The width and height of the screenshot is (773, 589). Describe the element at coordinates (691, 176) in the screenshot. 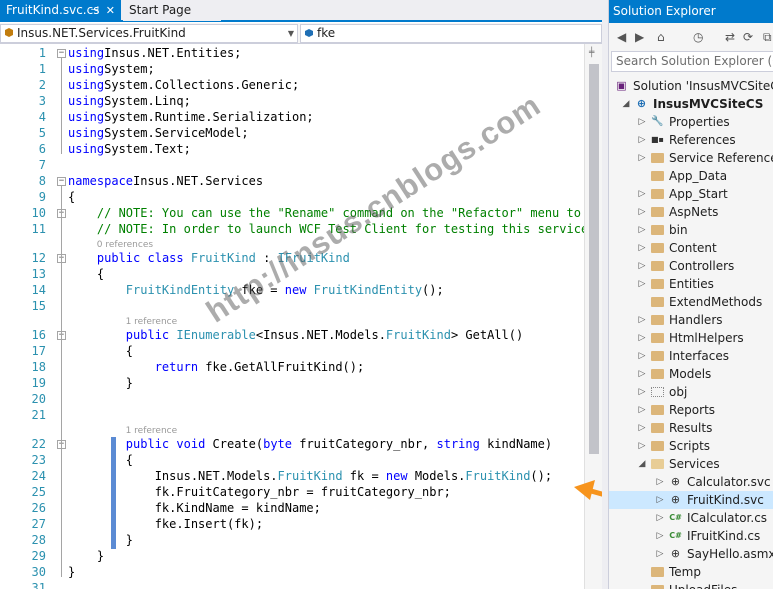

I see `tree-item: App_Data` at that location.